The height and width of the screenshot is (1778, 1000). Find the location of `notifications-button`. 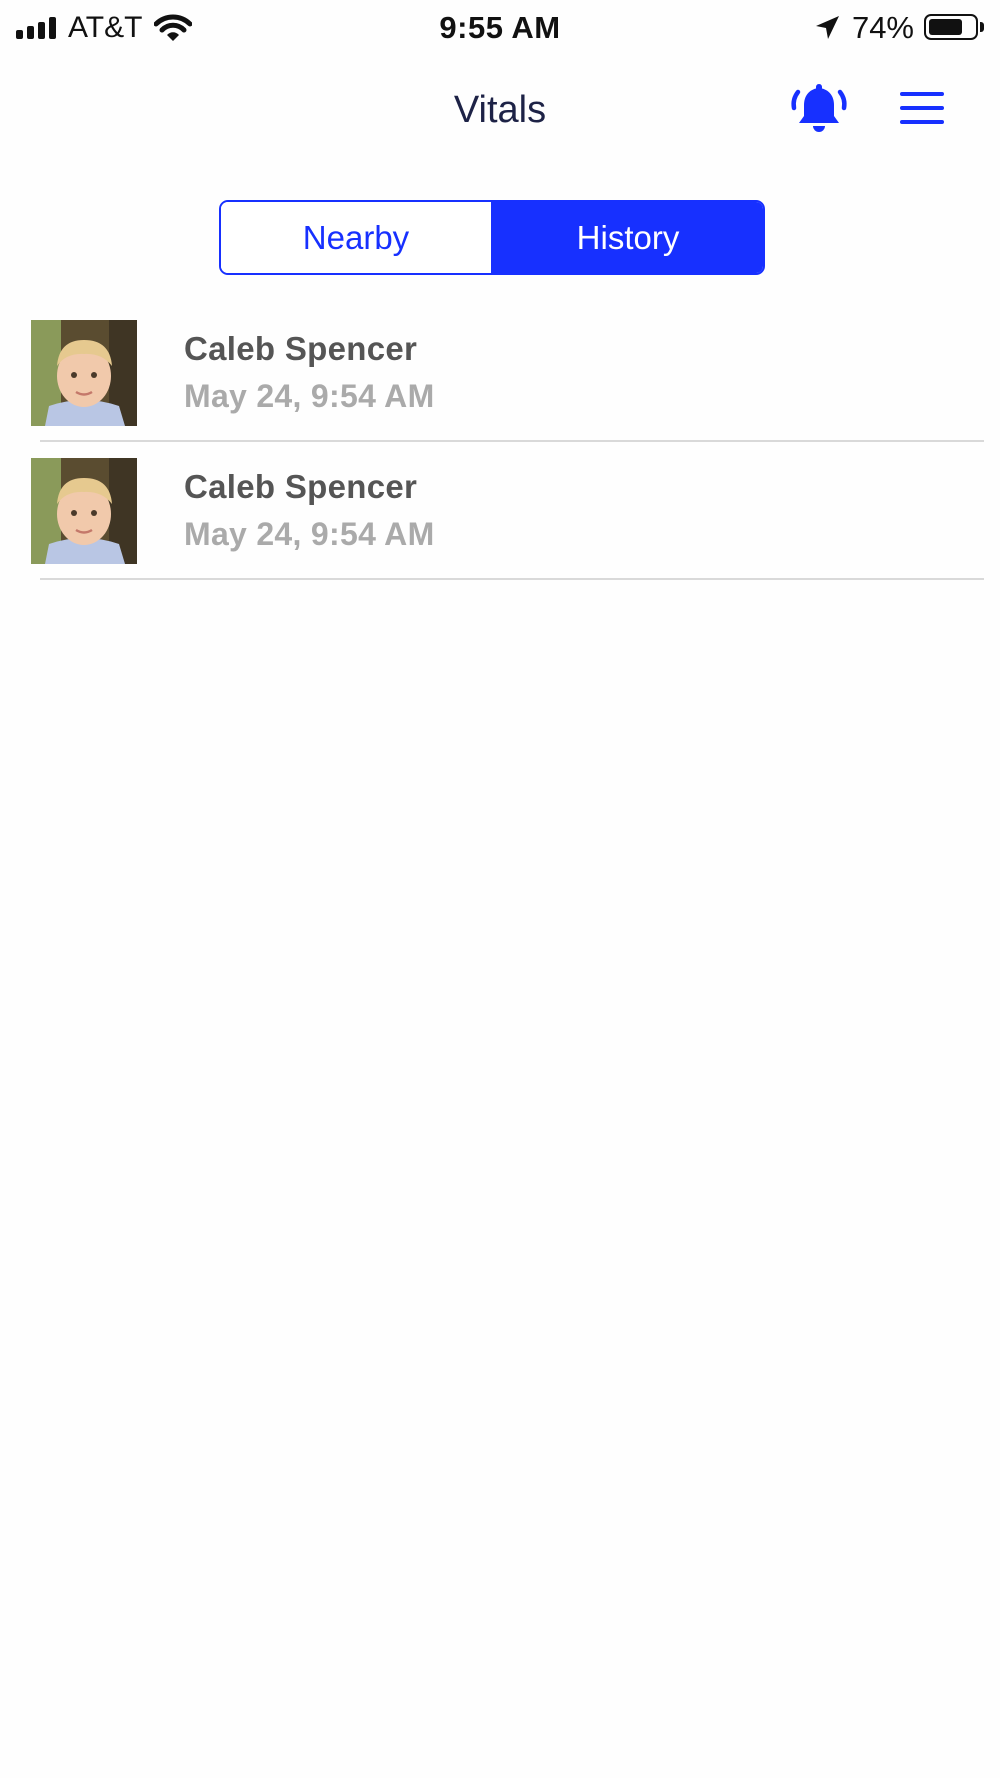

notifications-button is located at coordinates (819, 109).